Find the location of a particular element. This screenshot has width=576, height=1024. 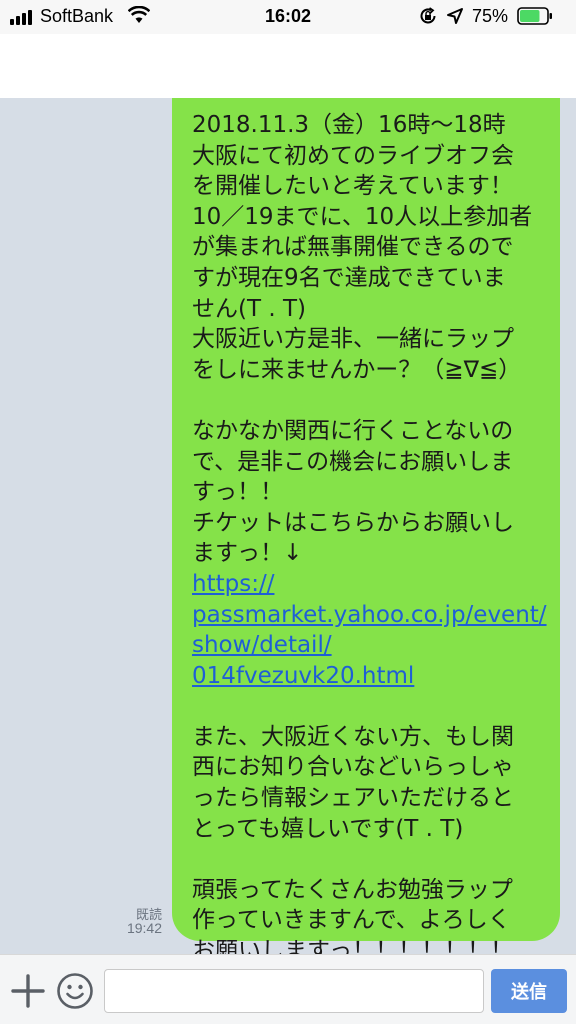

message-line: が集まれば無事開催できるので is located at coordinates (353, 247).